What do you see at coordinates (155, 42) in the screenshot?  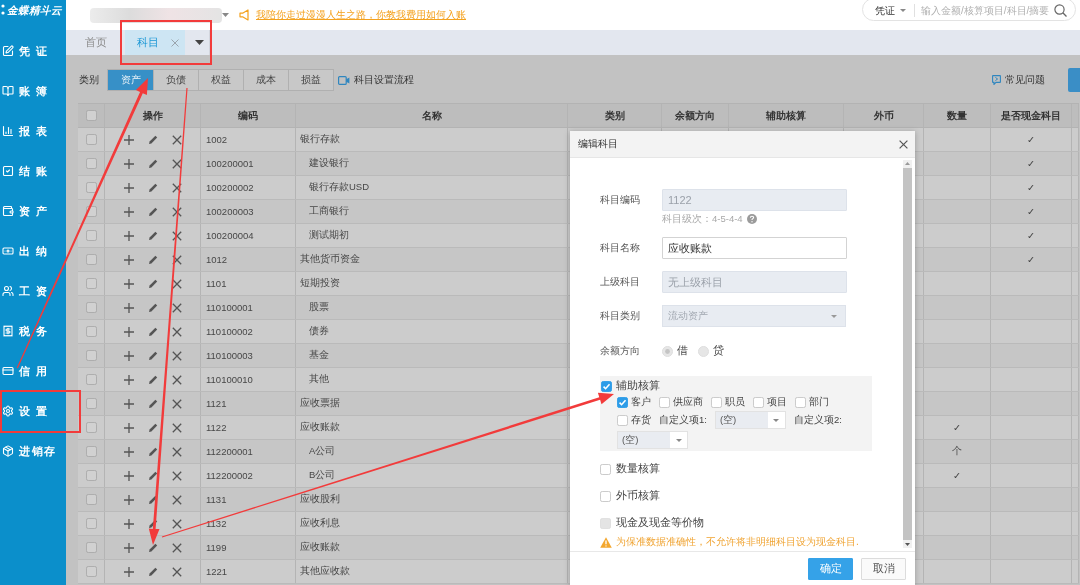 I see `tab: 科目` at bounding box center [155, 42].